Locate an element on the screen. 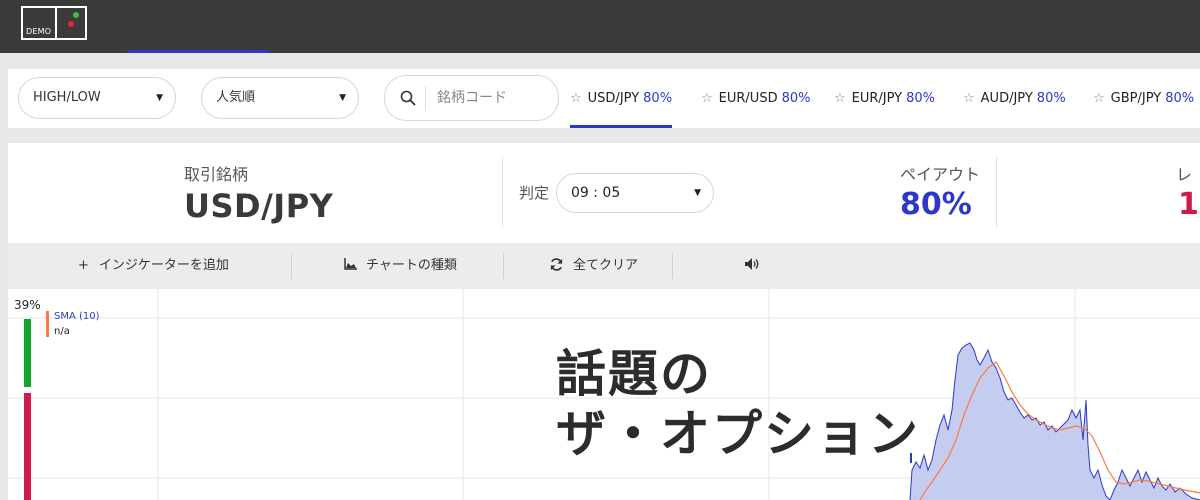 The image size is (1200, 500). search-icon is located at coordinates (408, 98).